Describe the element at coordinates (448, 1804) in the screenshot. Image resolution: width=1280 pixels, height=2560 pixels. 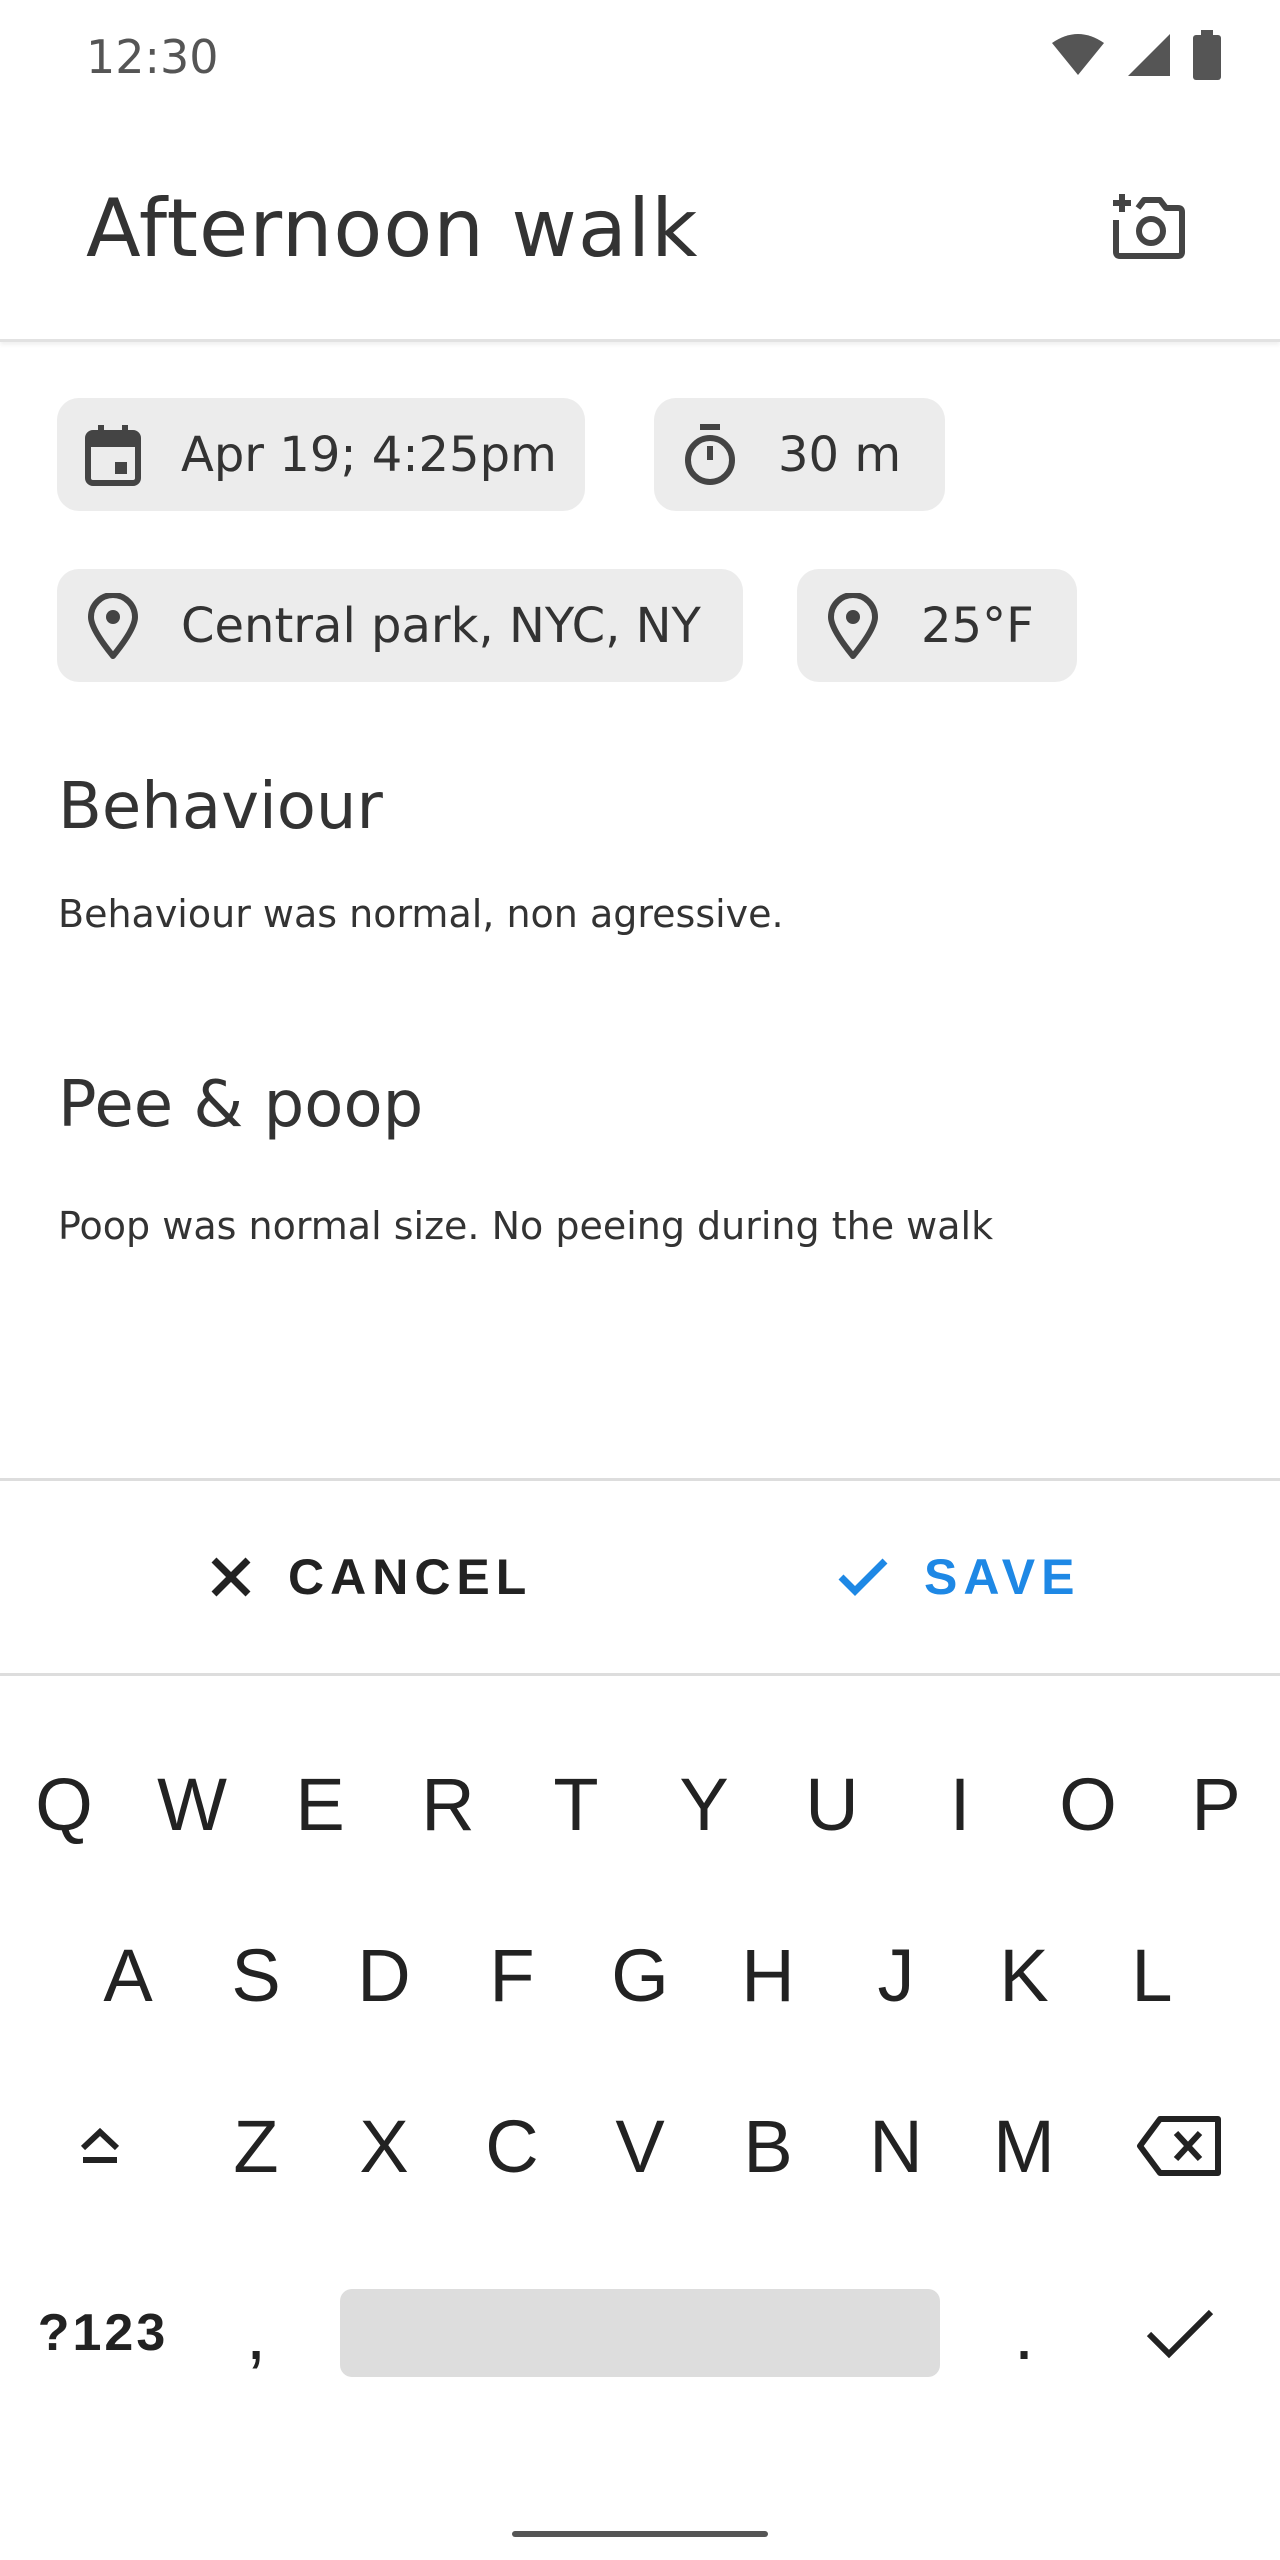
I see `key-r: R` at that location.